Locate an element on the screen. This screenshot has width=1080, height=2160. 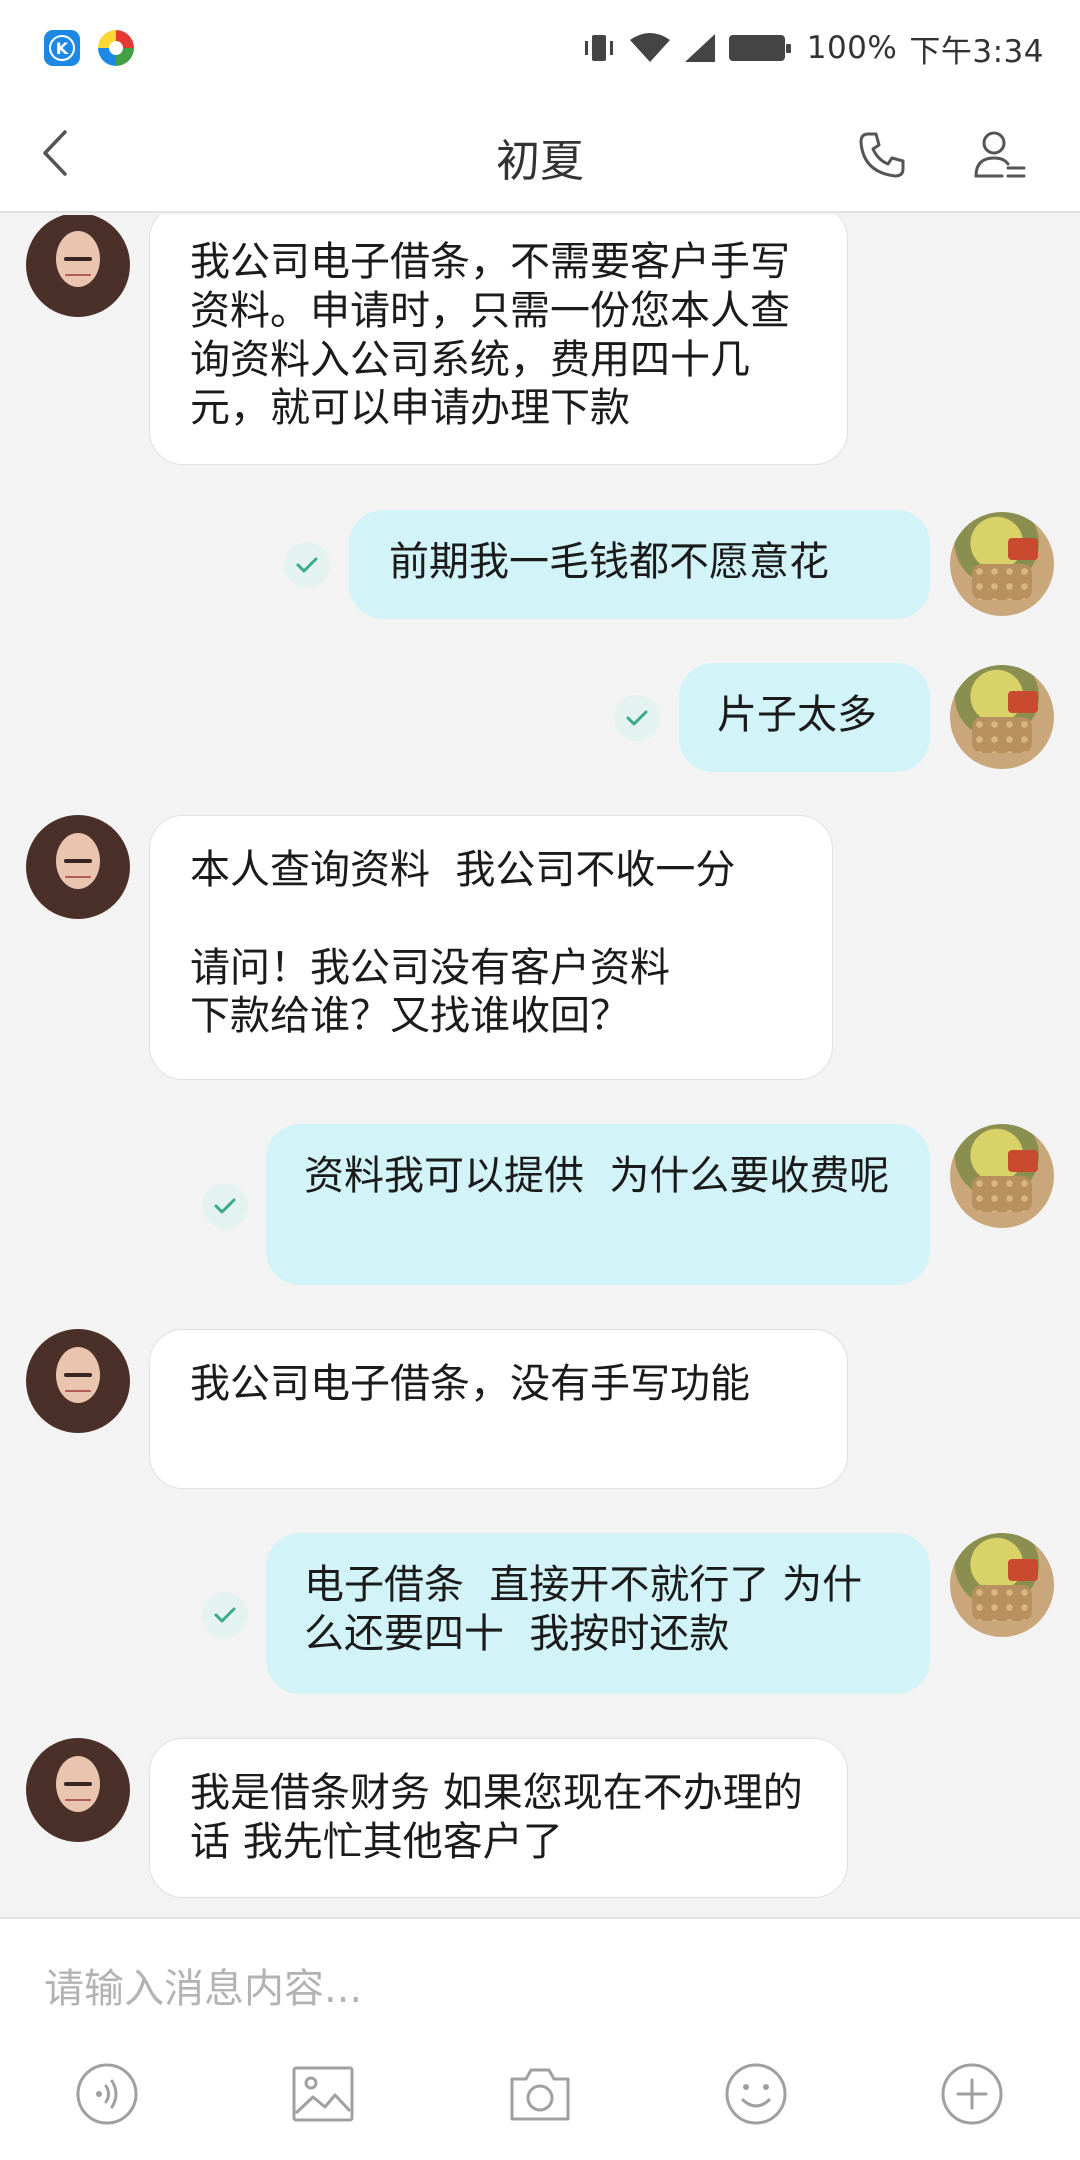
status-bar: K 100% 下午3:34 is located at coordinates (540, 47).